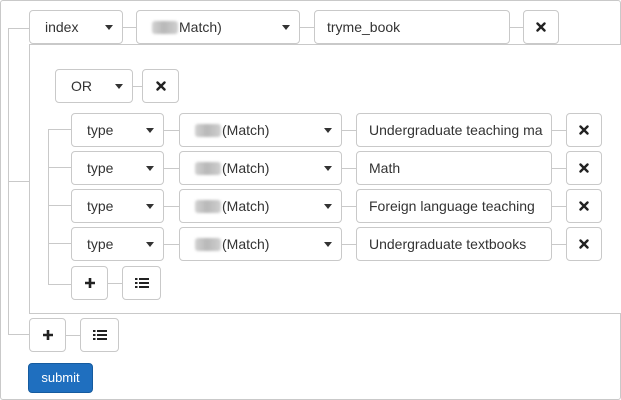 Image resolution: width=621 pixels, height=400 pixels. What do you see at coordinates (94, 86) in the screenshot?
I see `group-logic-select: OR` at bounding box center [94, 86].